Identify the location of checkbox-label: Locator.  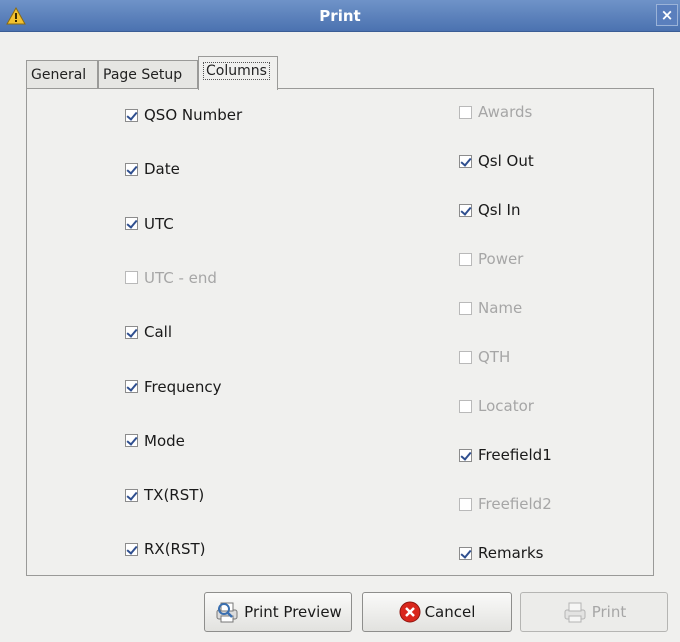
(506, 406).